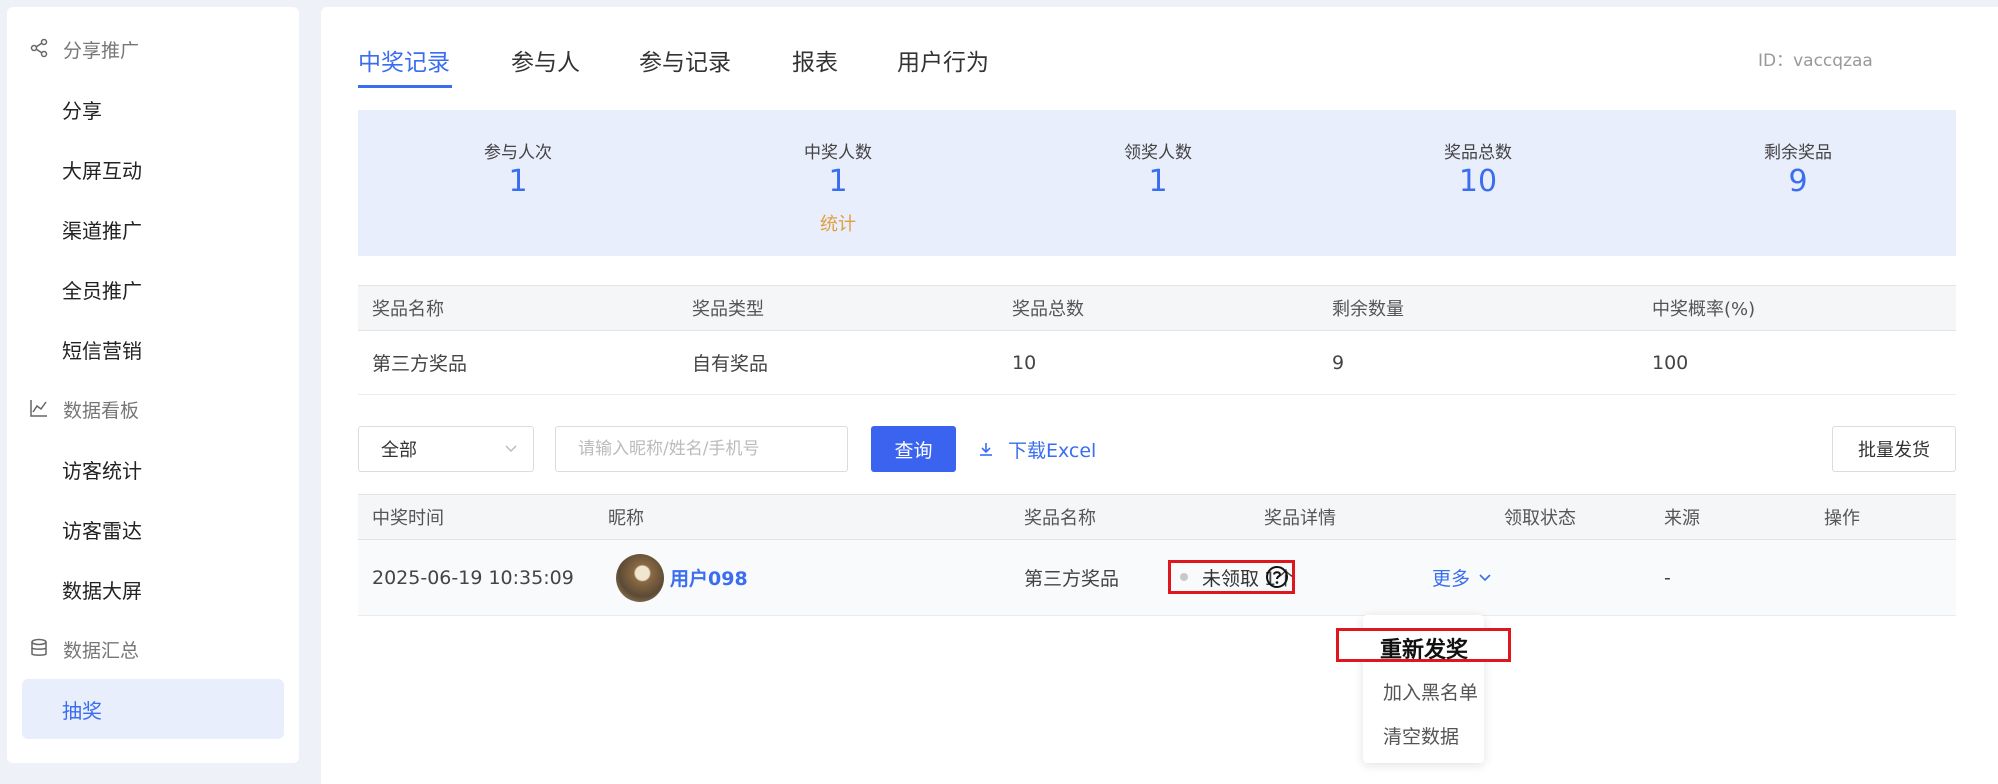 This screenshot has width=1998, height=784. What do you see at coordinates (153, 529) in the screenshot?
I see `sidebar-item-visitor-radar: 访客雷达` at bounding box center [153, 529].